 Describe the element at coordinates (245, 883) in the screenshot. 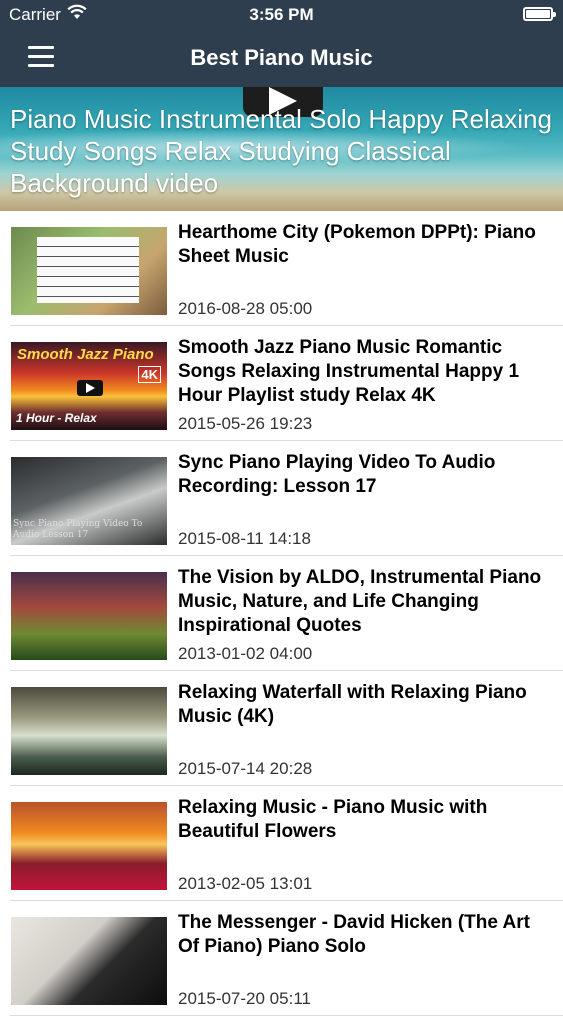

I see `video-date: 2013-02-05 13:01` at that location.